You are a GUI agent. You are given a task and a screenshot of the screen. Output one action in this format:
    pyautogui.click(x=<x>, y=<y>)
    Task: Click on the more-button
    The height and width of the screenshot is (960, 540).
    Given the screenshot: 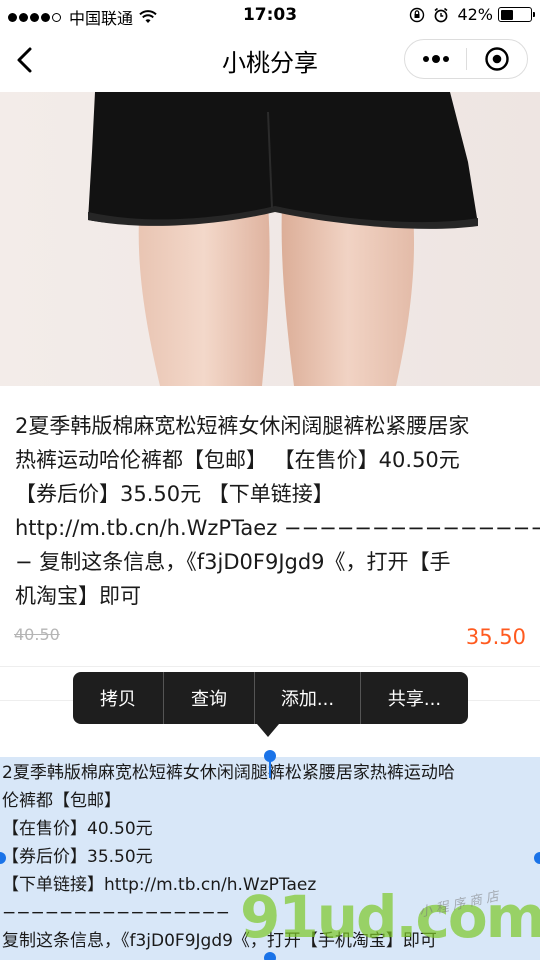 What is the action you would take?
    pyautogui.click(x=435, y=59)
    